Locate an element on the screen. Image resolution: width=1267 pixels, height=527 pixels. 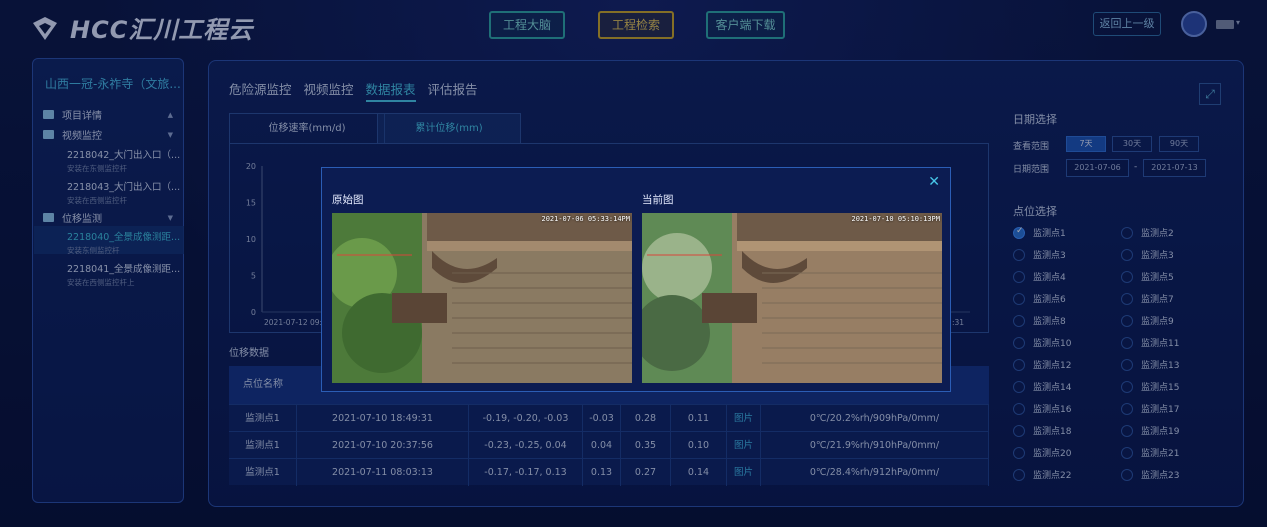
image-timestamp: 2021-07-06 05:33:14PM is located at coordinates (585, 219).